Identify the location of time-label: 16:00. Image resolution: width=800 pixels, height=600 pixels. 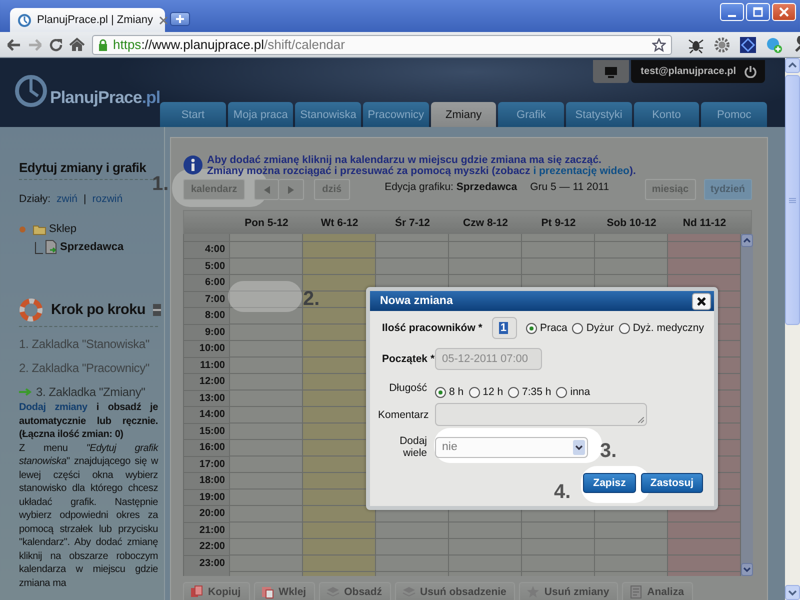
(206, 447).